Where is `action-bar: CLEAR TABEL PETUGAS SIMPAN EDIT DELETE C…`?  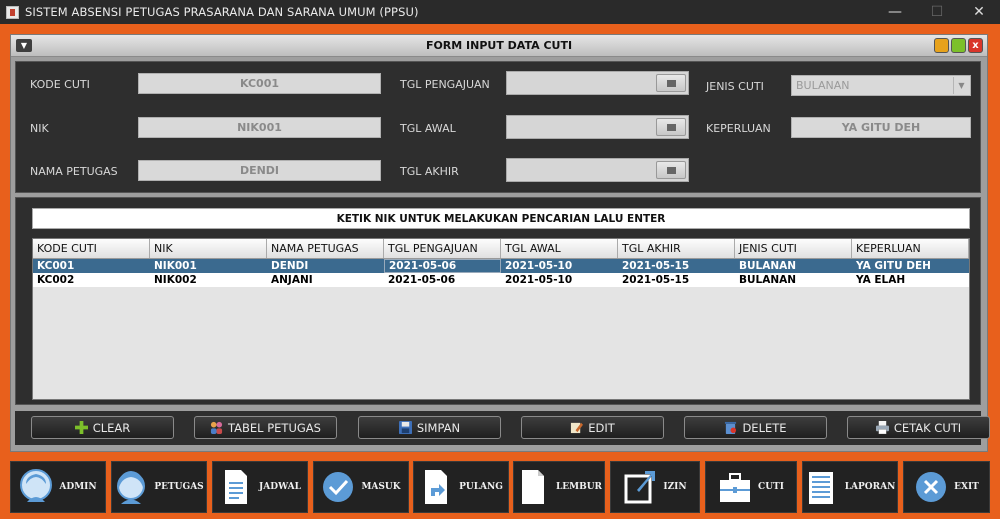
action-bar: CLEAR TABEL PETUGAS SIMPAN EDIT DELETE C… is located at coordinates (502, 428).